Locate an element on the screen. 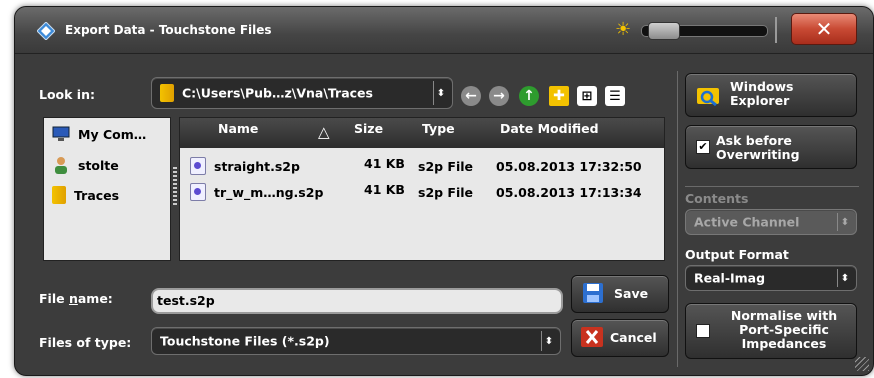 The height and width of the screenshot is (378, 874). normalise-button: Normalise with Port-Specific Impedances is located at coordinates (771, 331).